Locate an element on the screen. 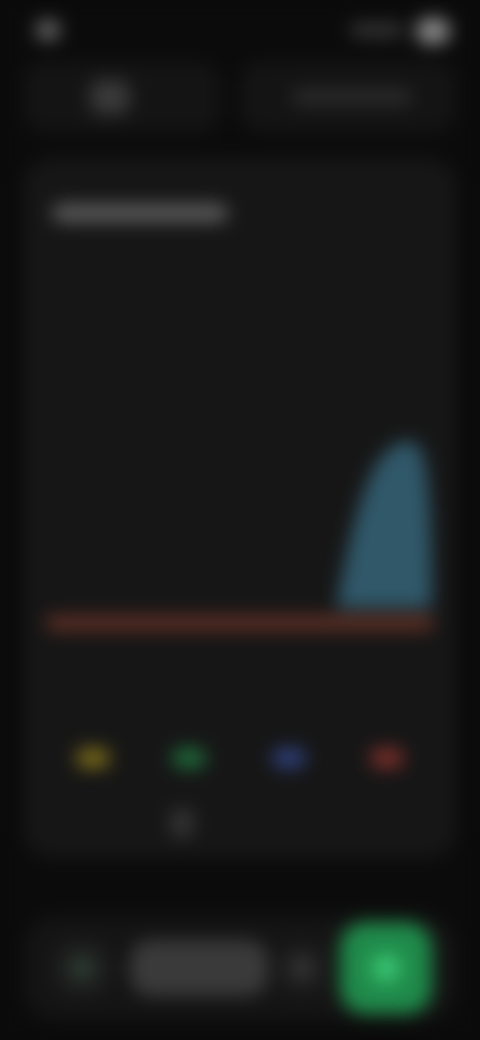 The image size is (480, 1040). day-labels is located at coordinates (240, 678).